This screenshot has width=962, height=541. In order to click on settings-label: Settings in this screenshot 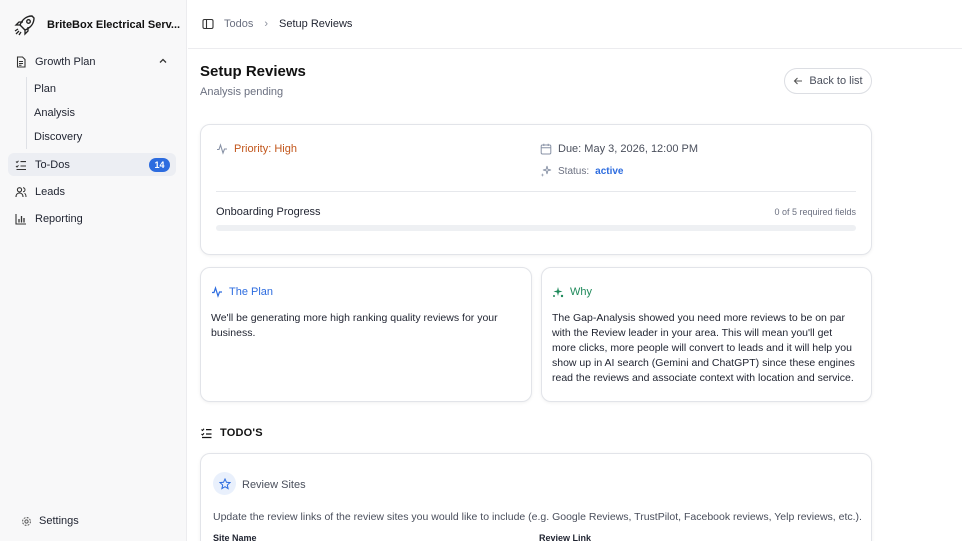, I will do `click(59, 521)`.